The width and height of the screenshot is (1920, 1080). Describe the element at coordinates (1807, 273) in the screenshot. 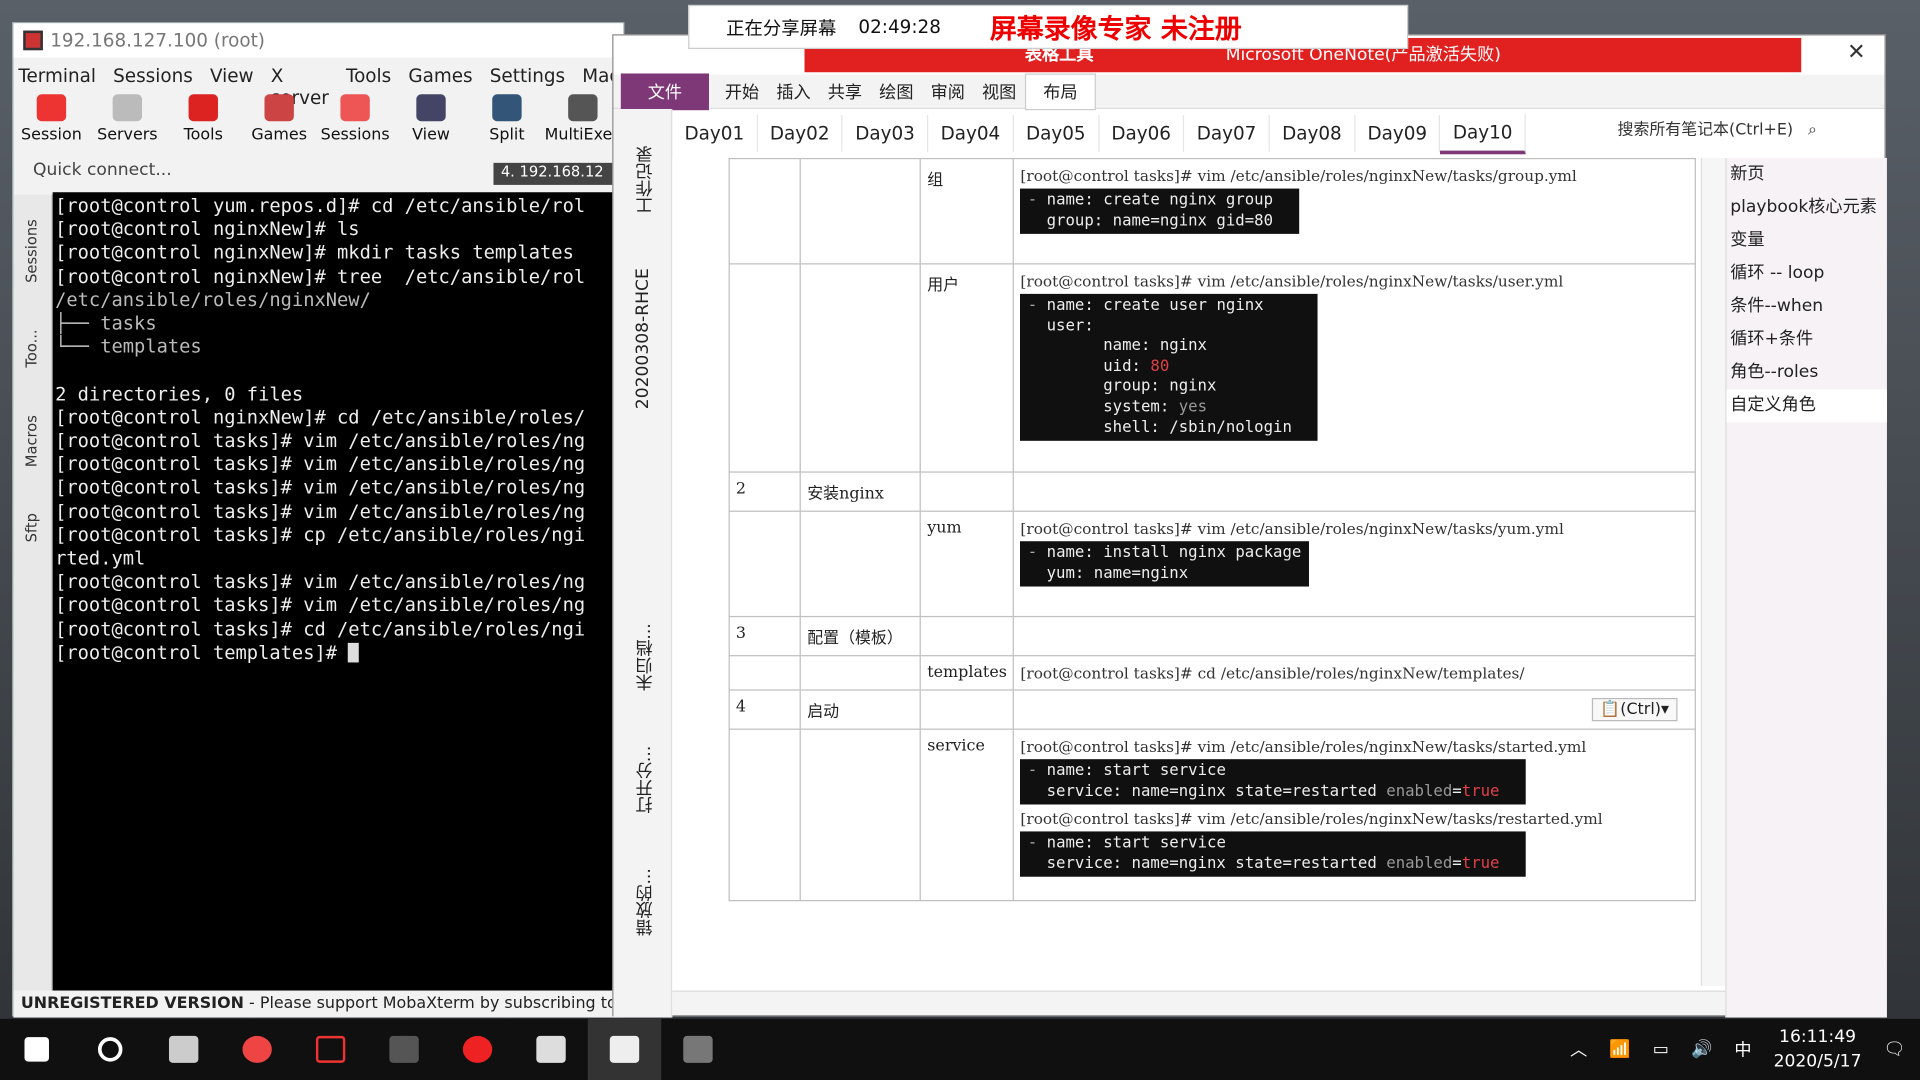

I see `page-loop: 循环 -- loop` at that location.